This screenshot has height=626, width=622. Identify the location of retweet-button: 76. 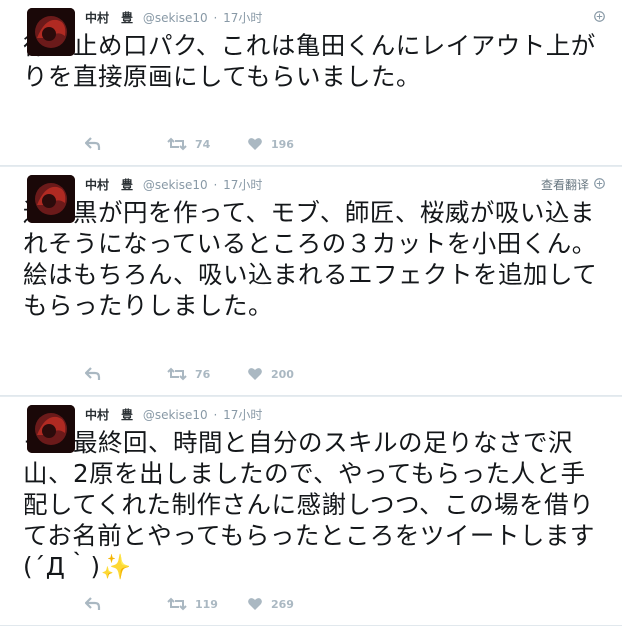
(207, 374).